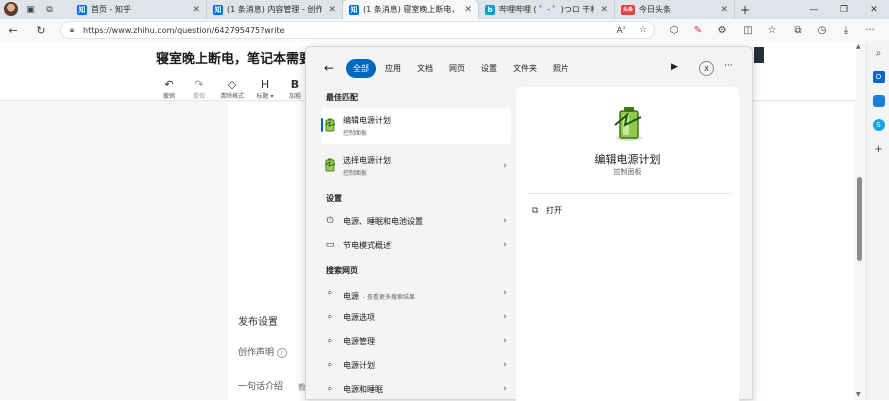  What do you see at coordinates (41, 30) in the screenshot?
I see `refresh-icon: ↻` at bounding box center [41, 30].